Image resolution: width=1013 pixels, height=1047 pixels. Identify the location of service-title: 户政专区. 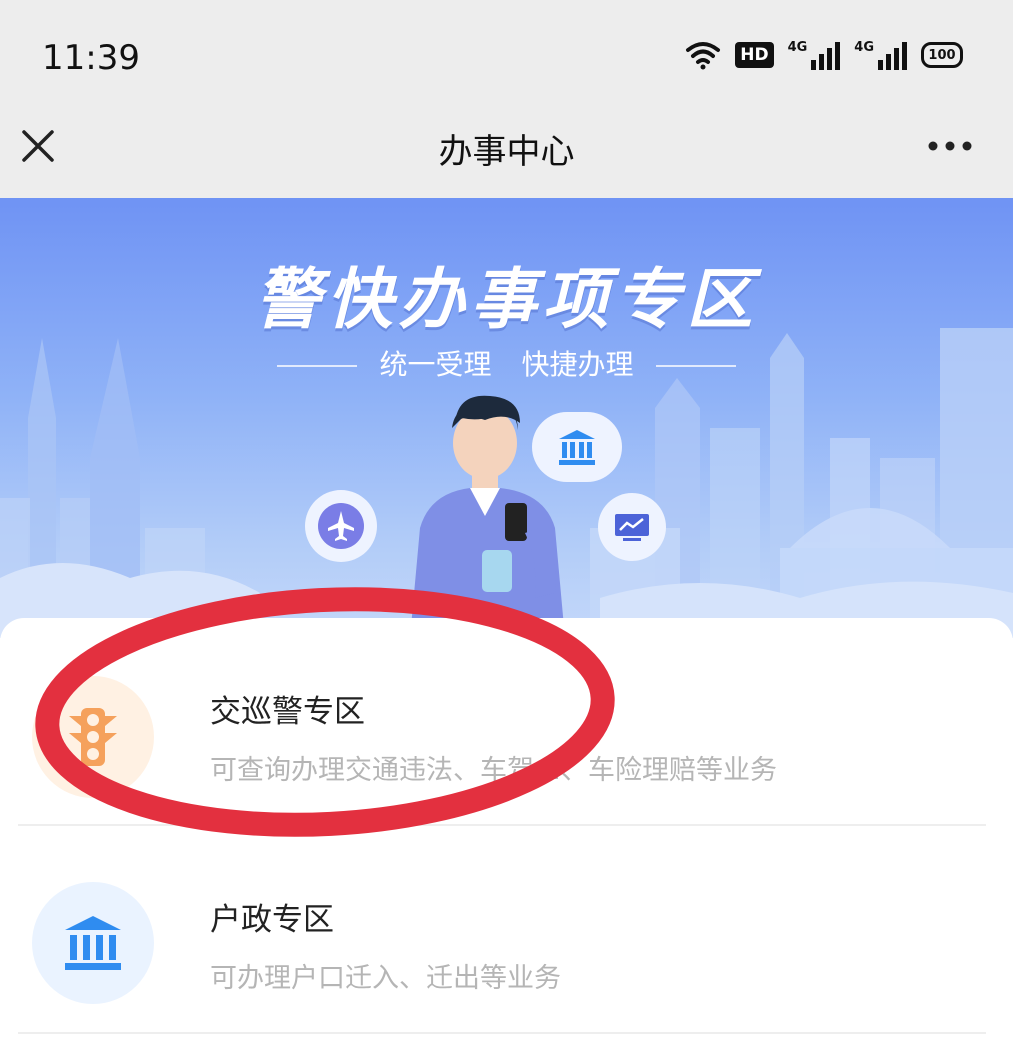
(272, 920).